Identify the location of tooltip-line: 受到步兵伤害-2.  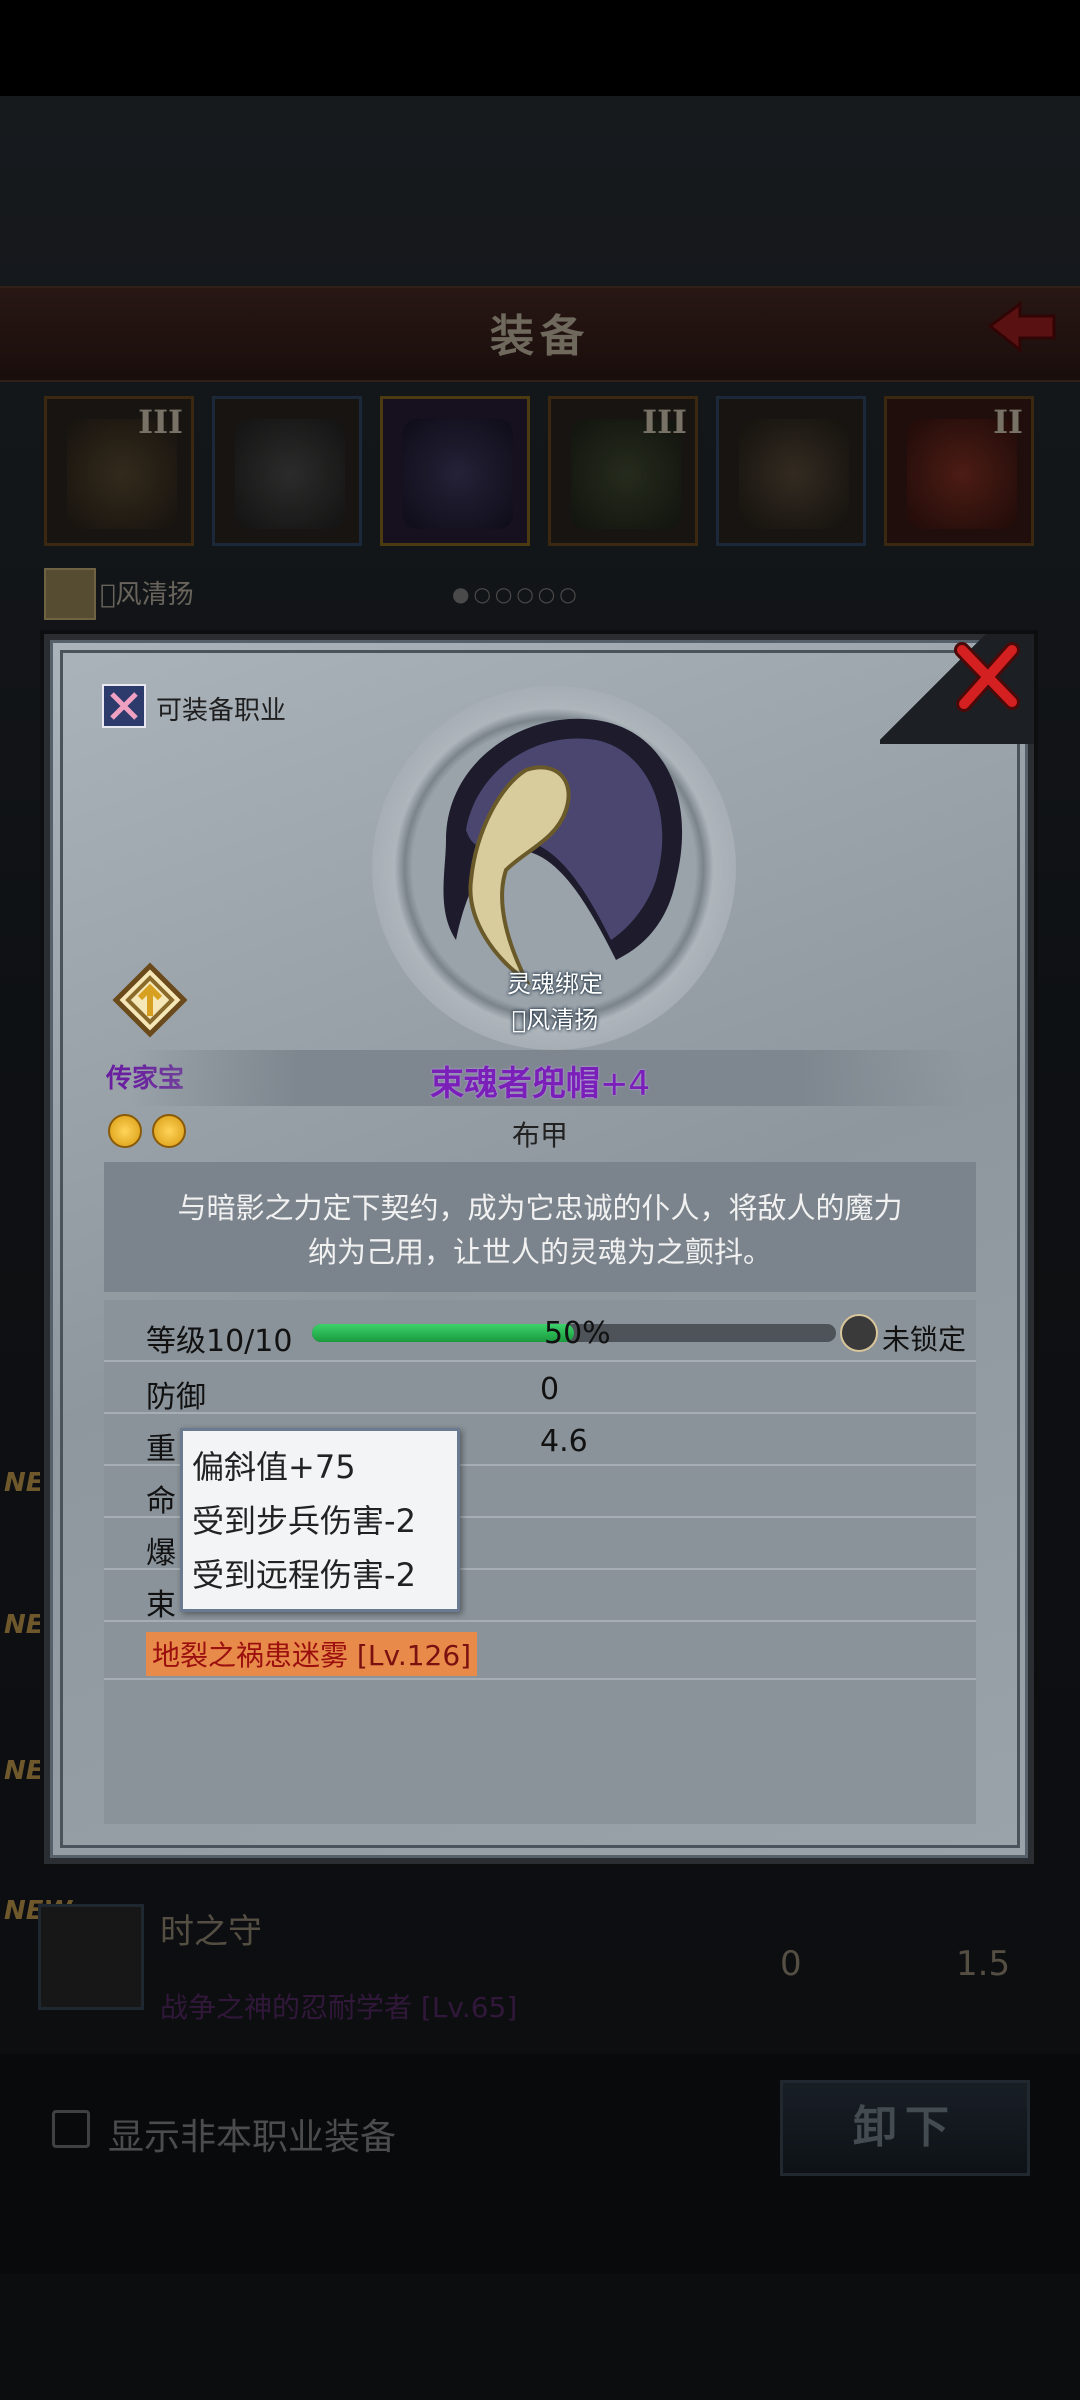
(304, 1521).